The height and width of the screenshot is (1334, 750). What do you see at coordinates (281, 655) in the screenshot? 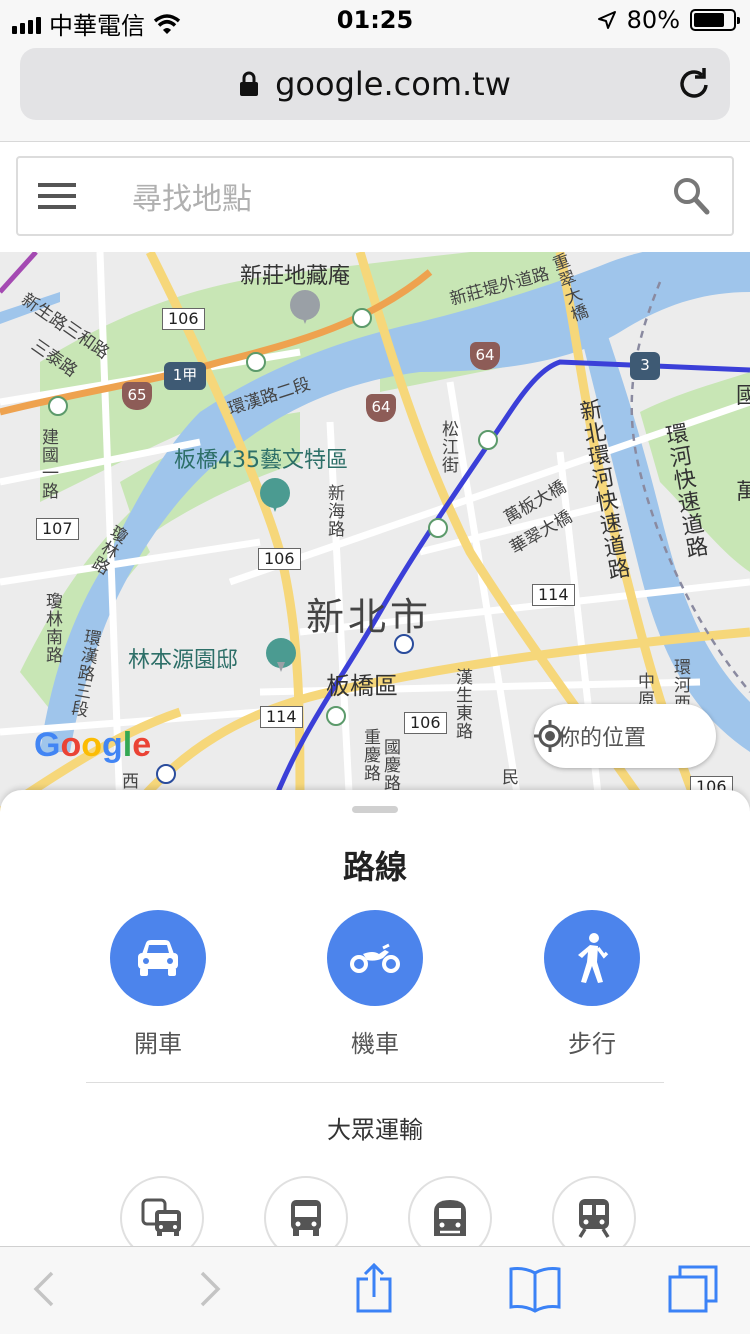
I see `castle-pin-icon` at bounding box center [281, 655].